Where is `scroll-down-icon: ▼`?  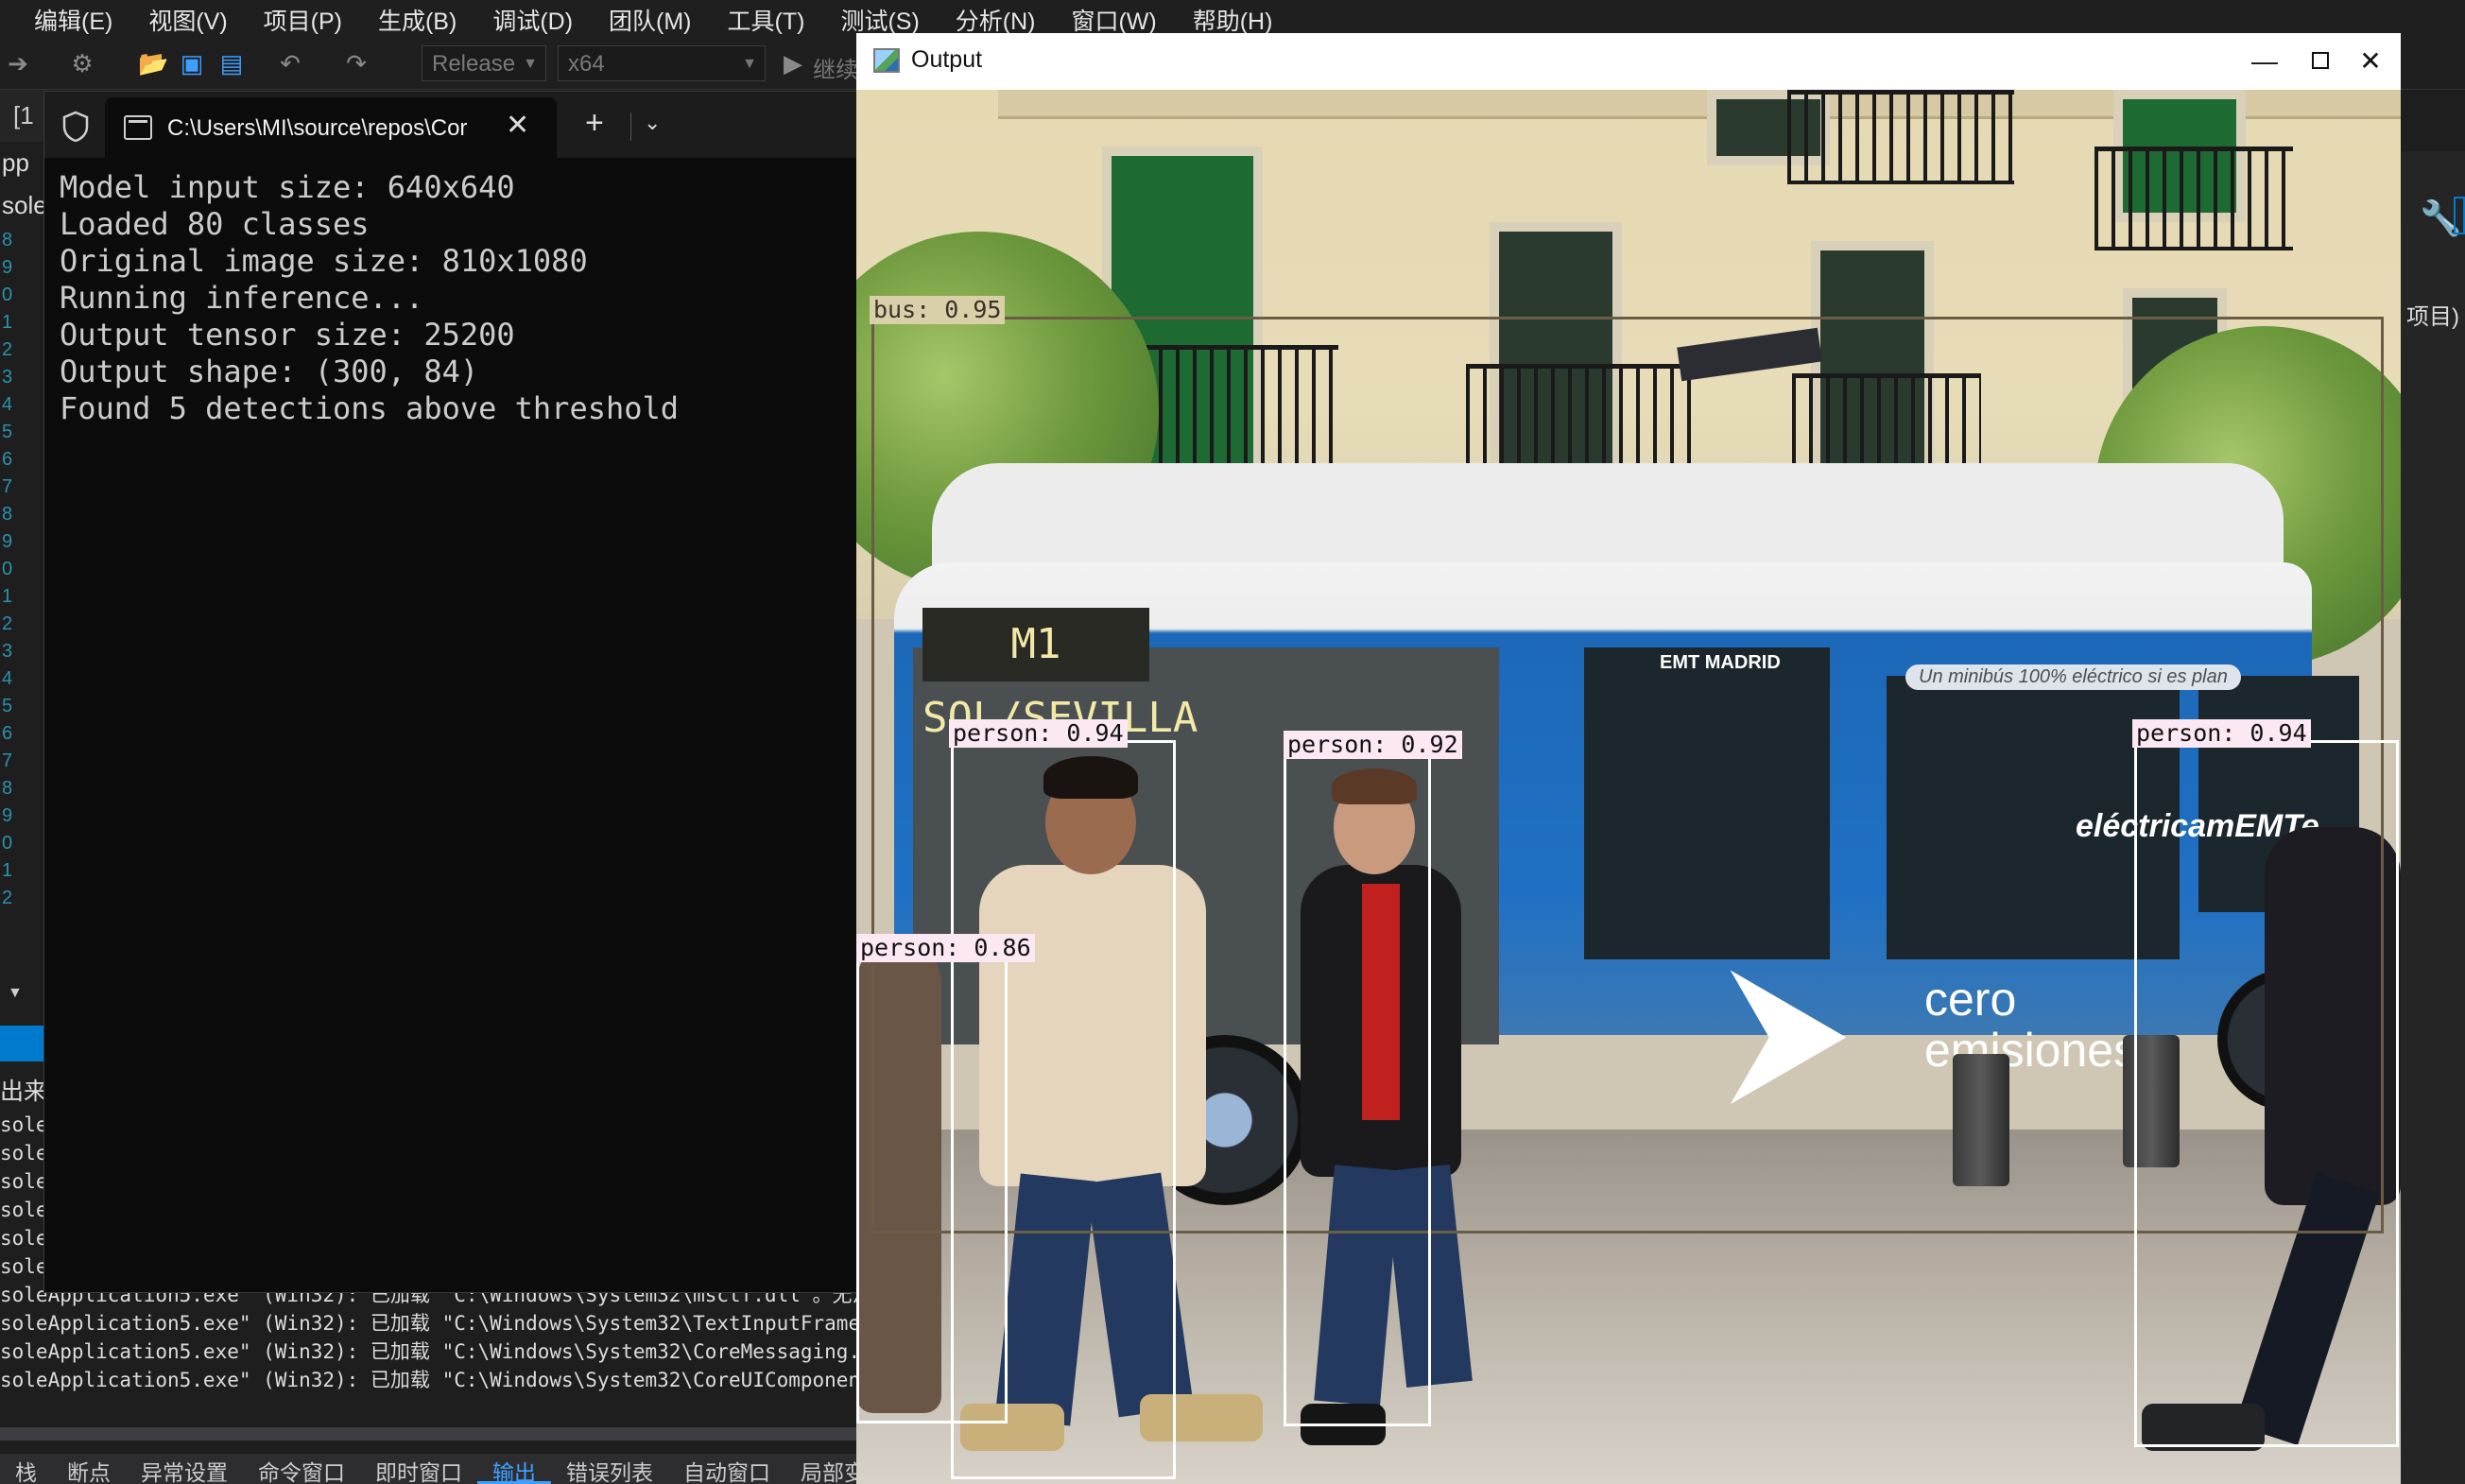 scroll-down-icon: ▼ is located at coordinates (15, 994).